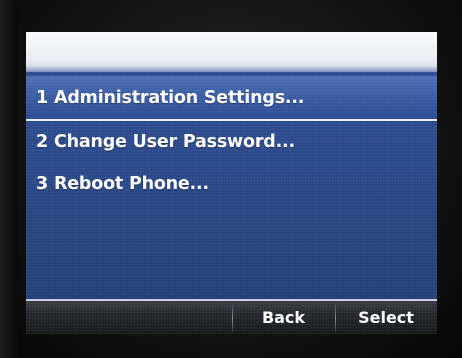 Image resolution: width=462 pixels, height=358 pixels. What do you see at coordinates (231, 52) in the screenshot?
I see `title-bar` at bounding box center [231, 52].